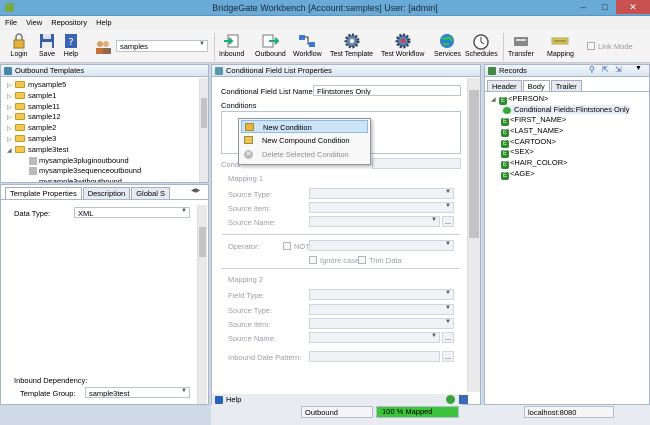 This screenshot has width=650, height=425. I want to click on test-workflow-label: Test Workflow, so click(403, 54).